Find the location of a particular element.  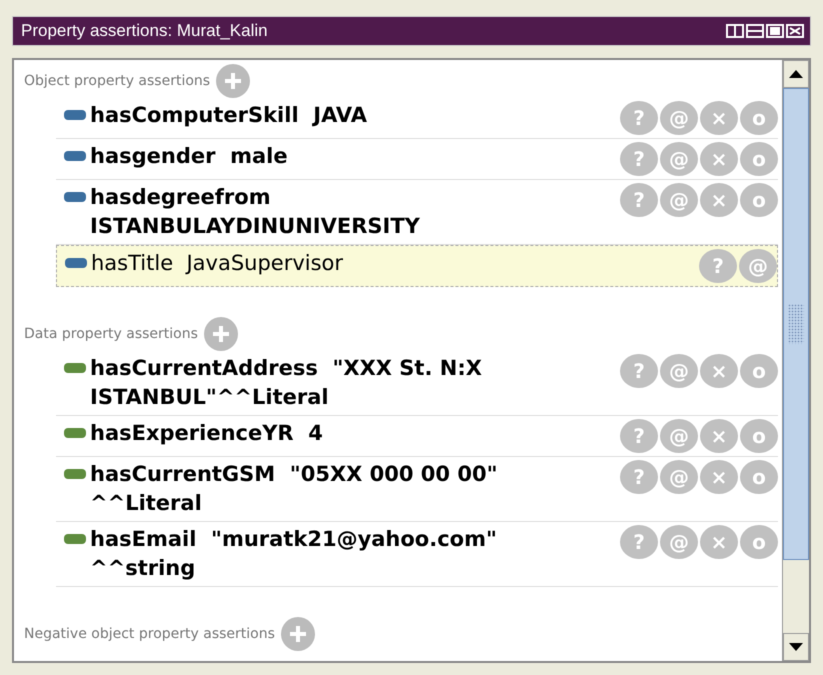

assertion-text: hasdegreefrom ISTANBULAYDINUNIVERSITY is located at coordinates (255, 212).